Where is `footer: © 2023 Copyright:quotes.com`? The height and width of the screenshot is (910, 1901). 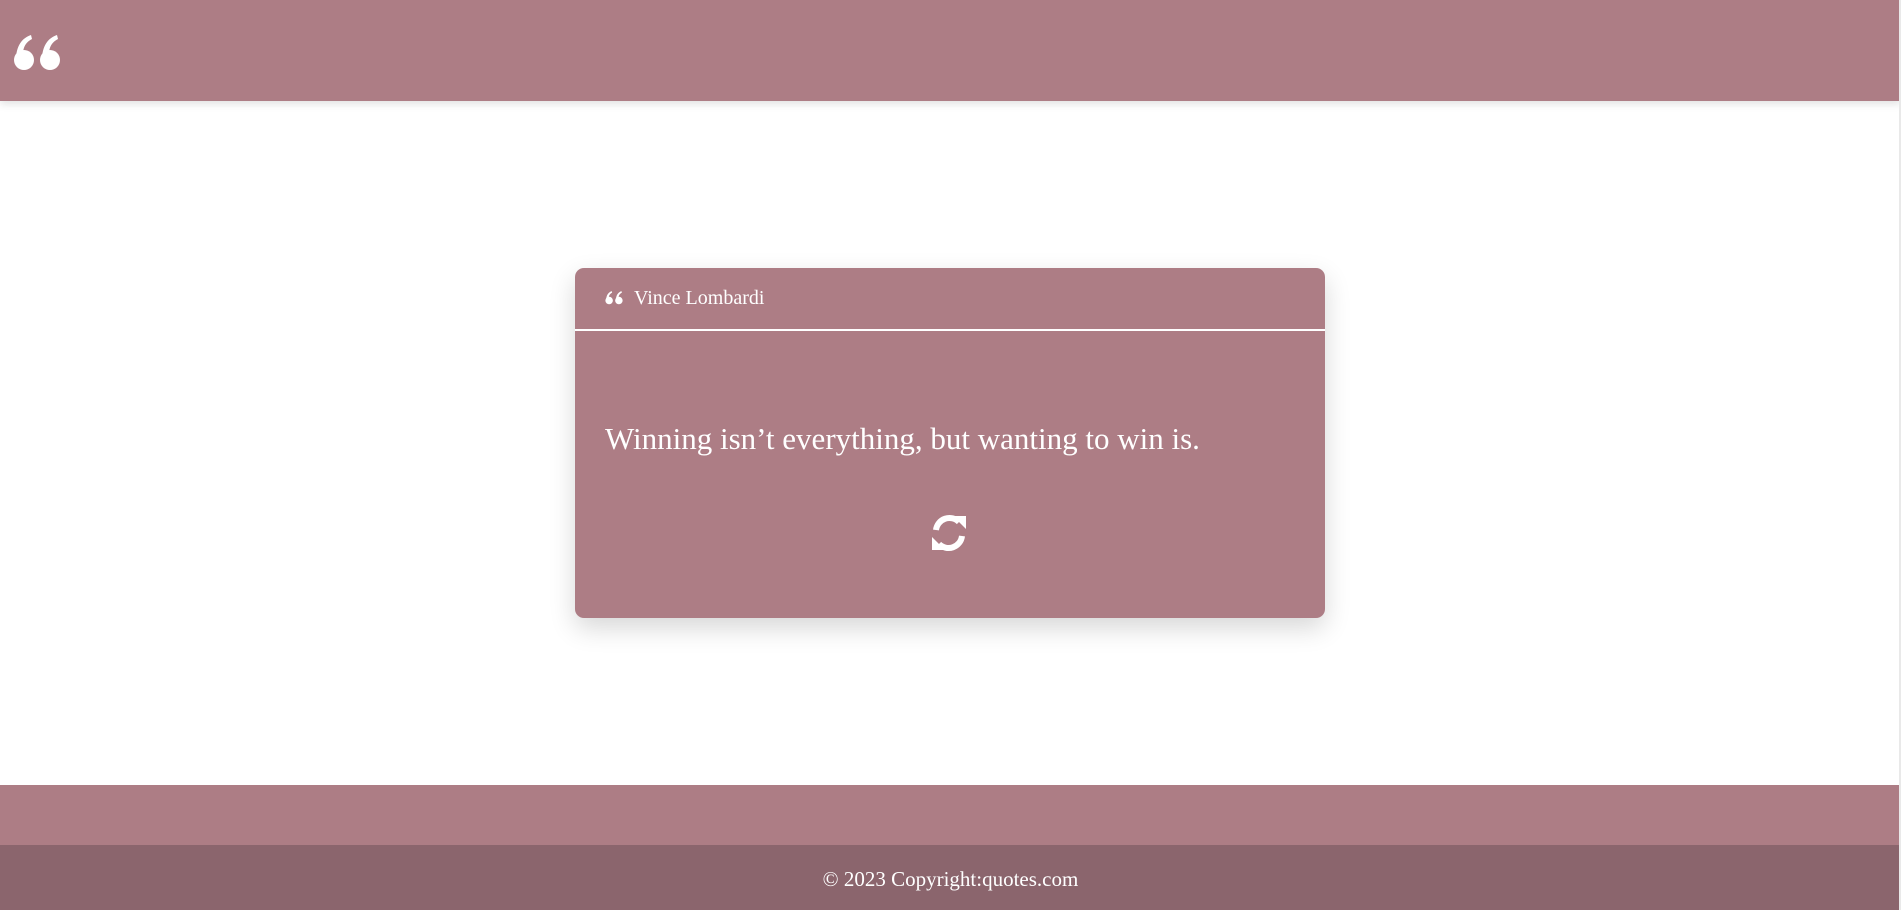 footer: © 2023 Copyright:quotes.com is located at coordinates (950, 877).